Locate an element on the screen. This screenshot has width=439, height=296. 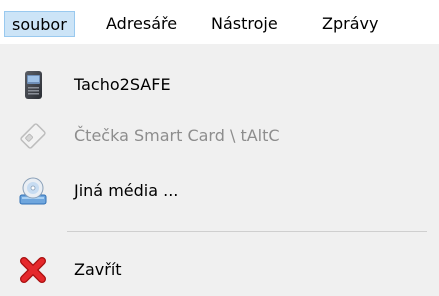
menu-adresare: Adresáře is located at coordinates (141, 24).